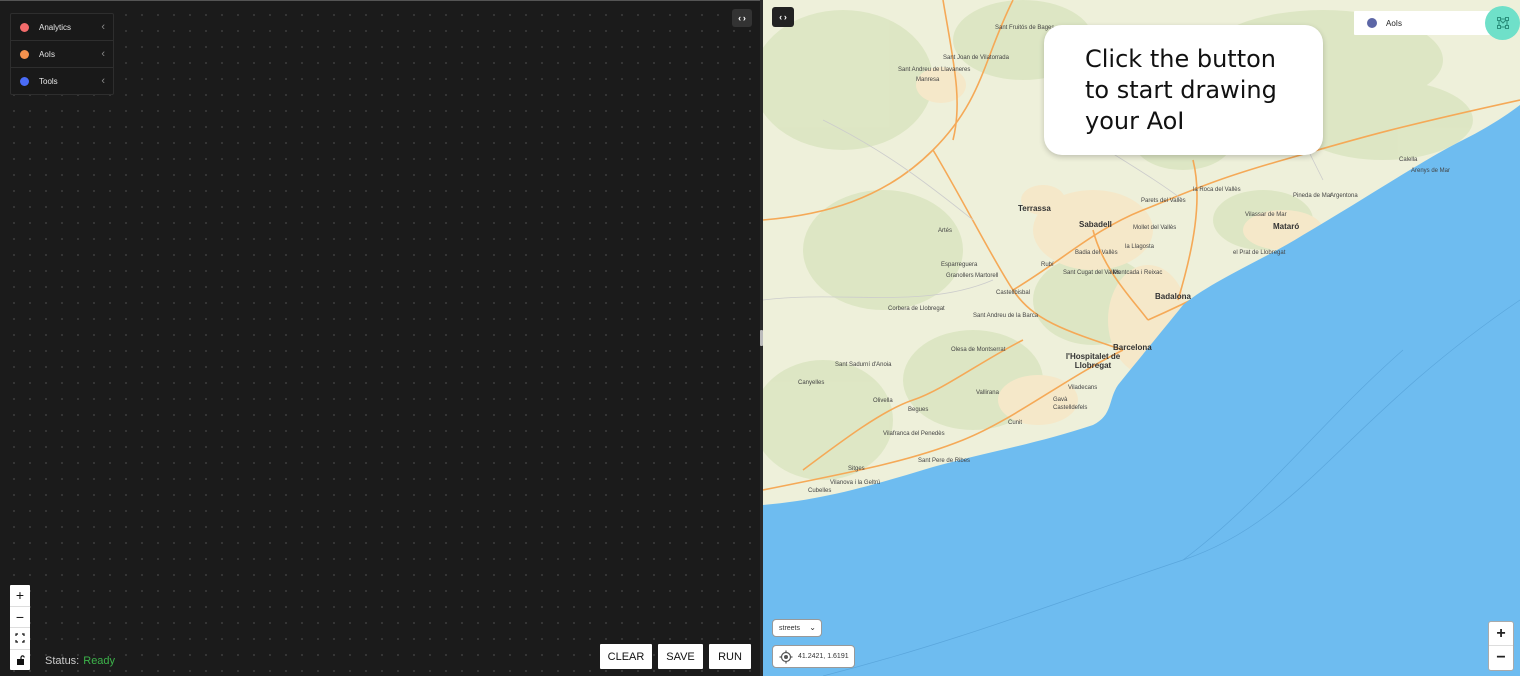 This screenshot has width=1520, height=676. I want to click on map-label: Vilafranca del Penedès, so click(914, 434).